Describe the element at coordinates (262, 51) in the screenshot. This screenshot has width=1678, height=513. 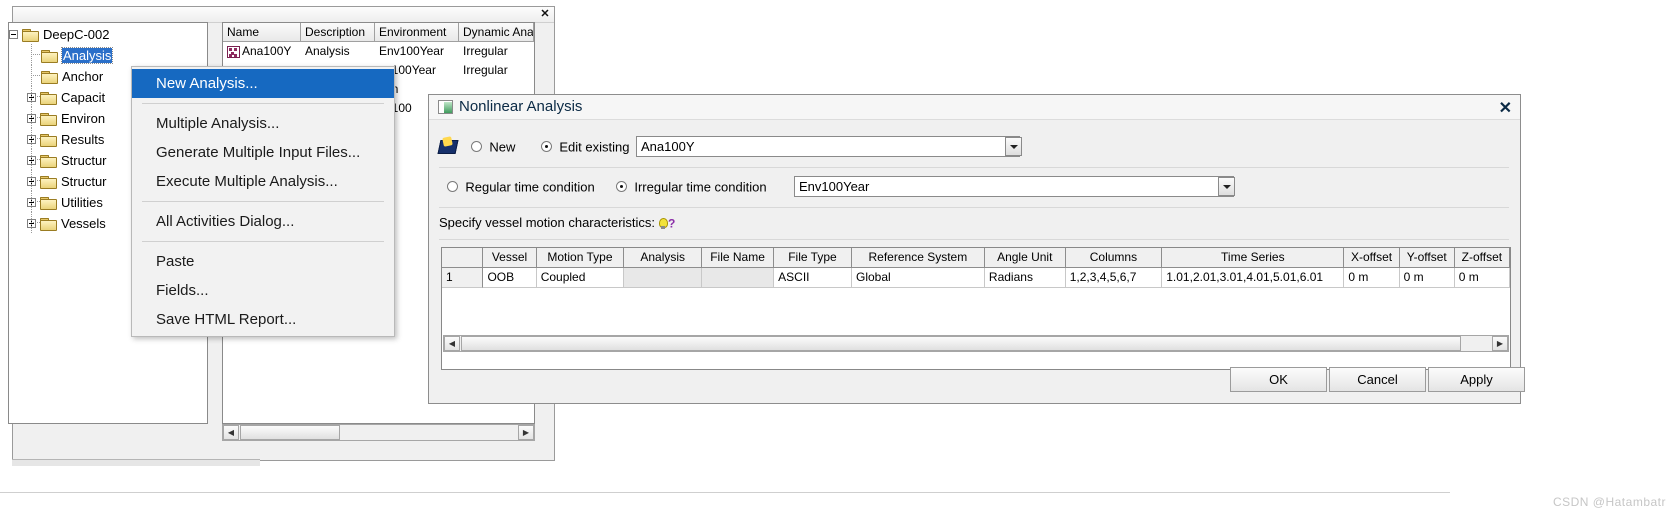
I see `list-cell: Ana100Y` at that location.